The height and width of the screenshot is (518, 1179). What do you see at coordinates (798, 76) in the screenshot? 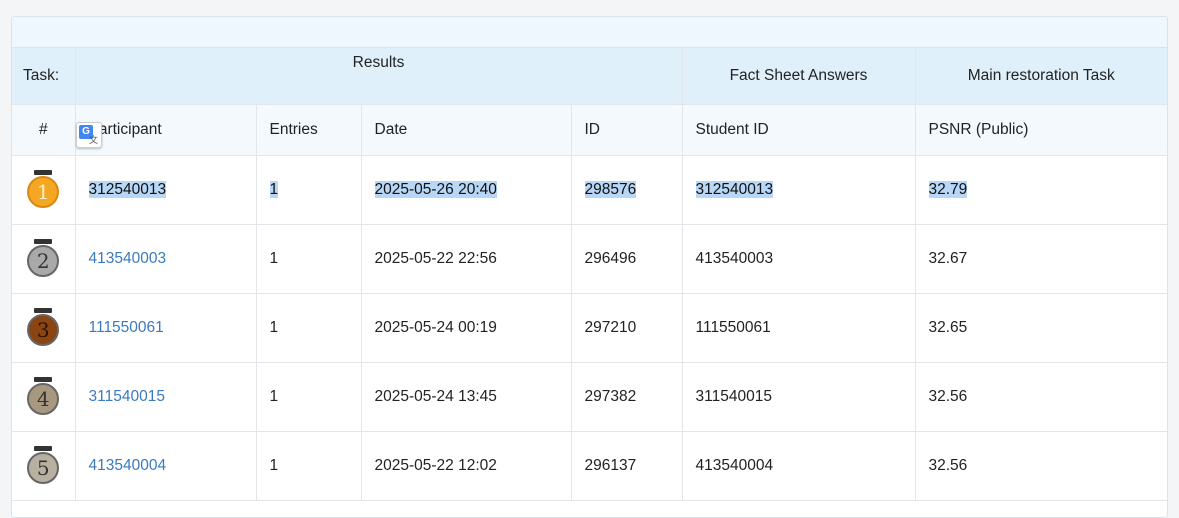
I see `fact-sheet-group-header: Fact Sheet Answers` at bounding box center [798, 76].